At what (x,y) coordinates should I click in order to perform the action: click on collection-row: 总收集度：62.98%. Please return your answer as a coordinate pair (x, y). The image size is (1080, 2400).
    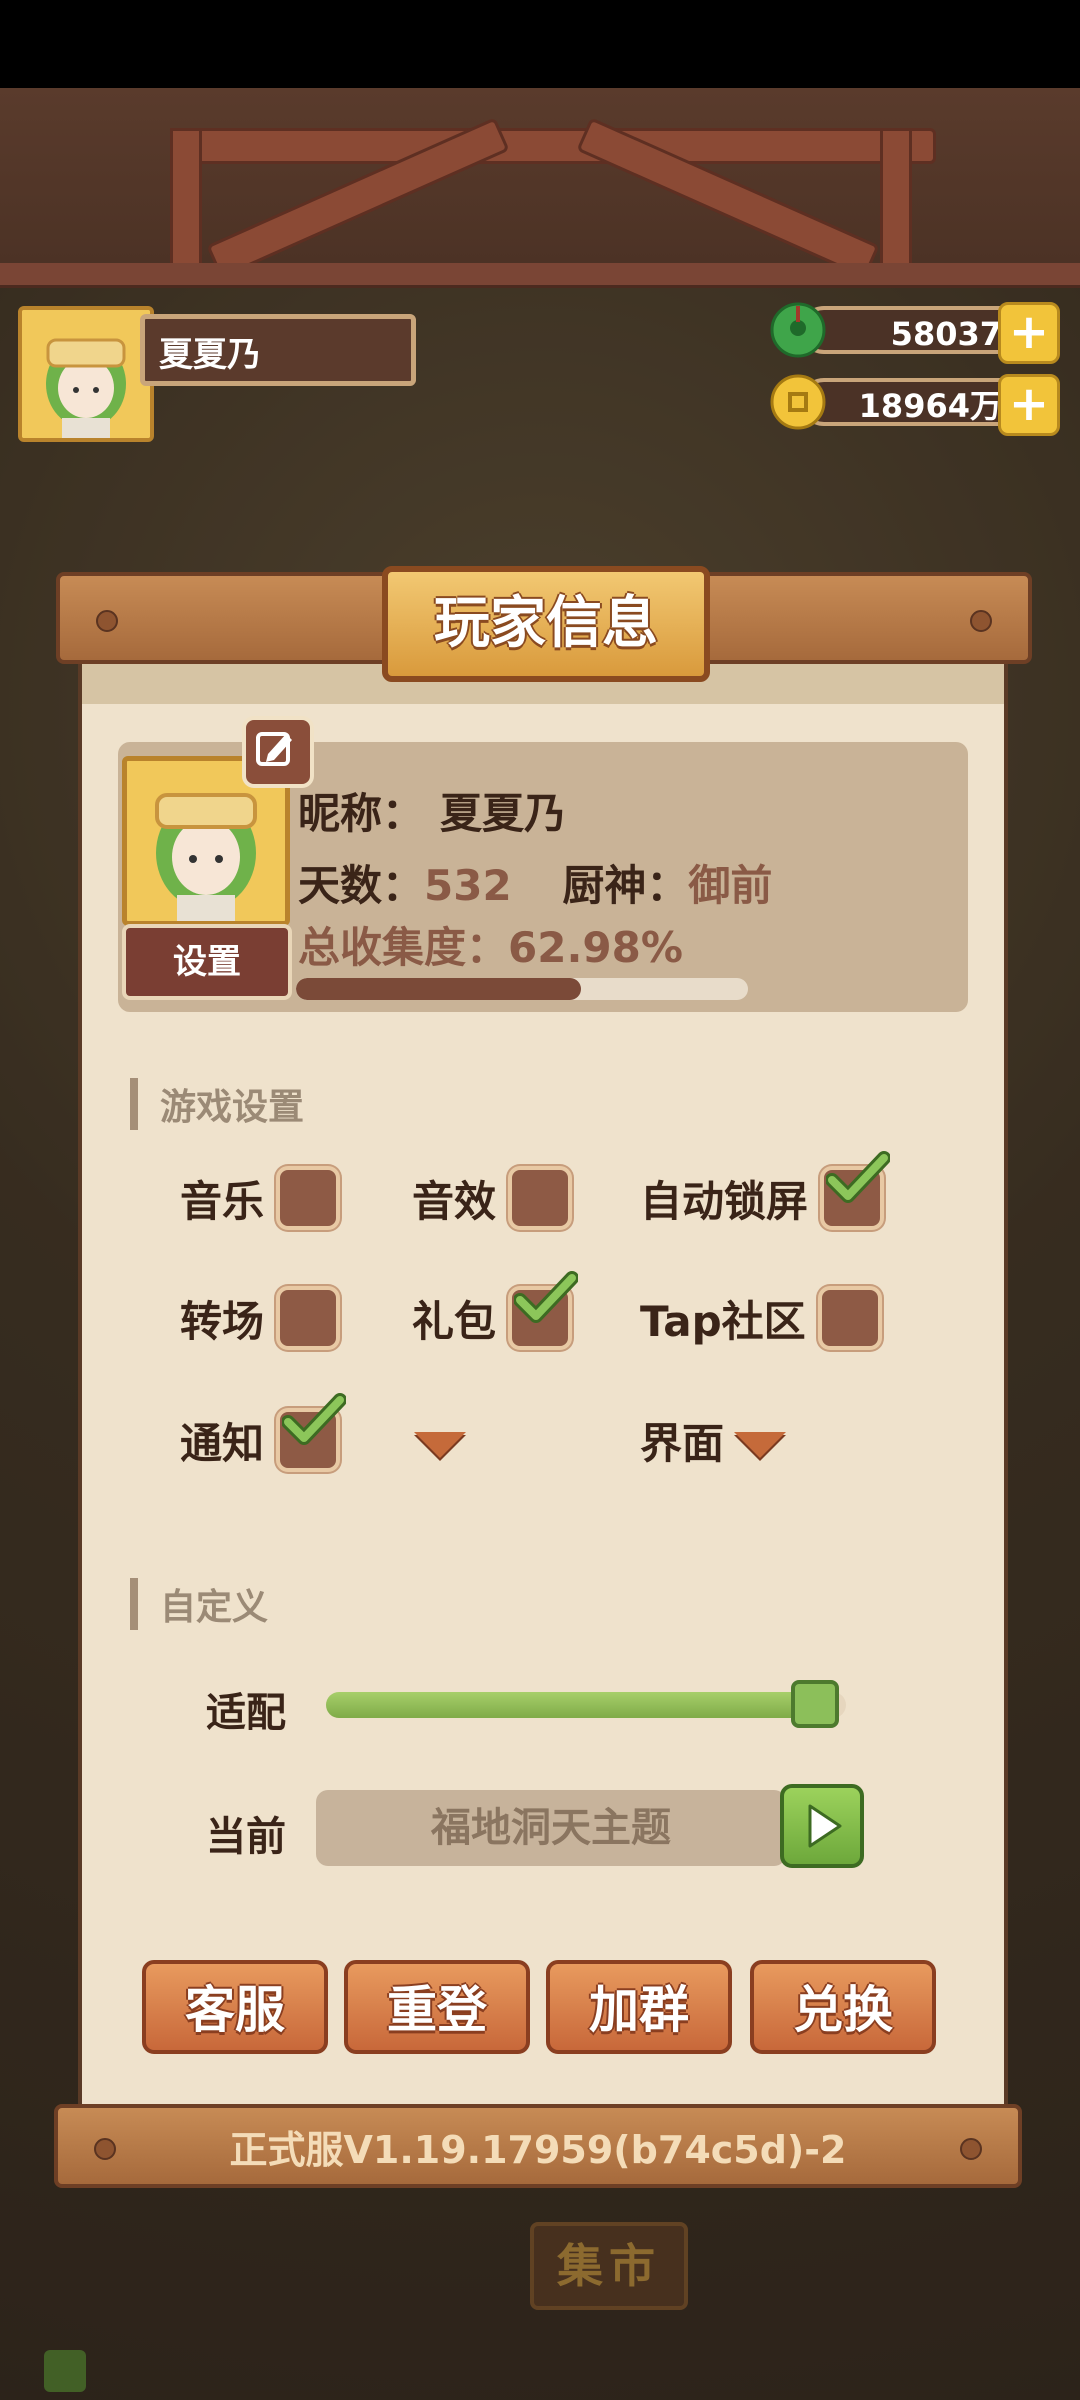
    Looking at the image, I should click on (490, 944).